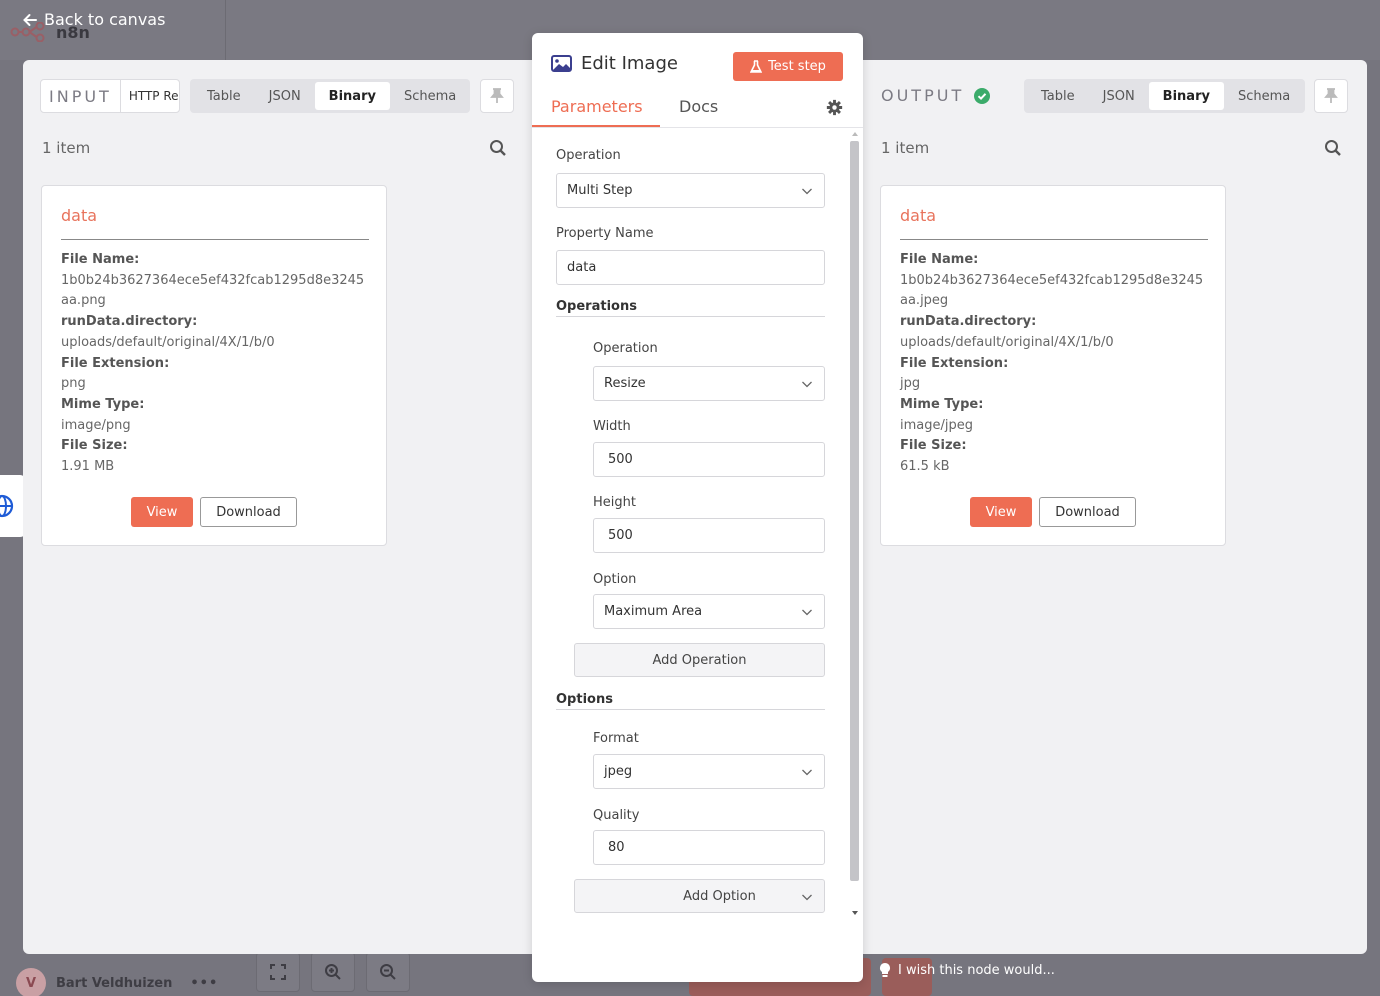 Image resolution: width=1380 pixels, height=996 pixels. What do you see at coordinates (497, 96) in the screenshot?
I see `input-pin-button` at bounding box center [497, 96].